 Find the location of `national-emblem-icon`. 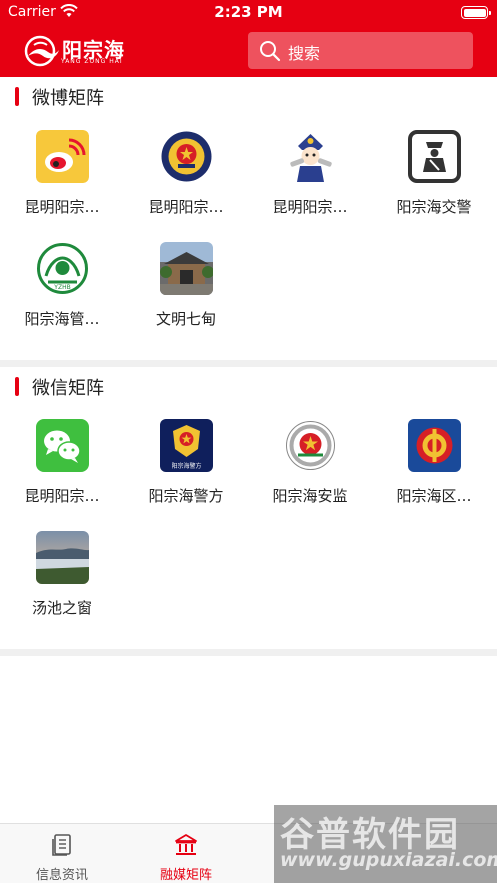

national-emblem-icon is located at coordinates (310, 445).